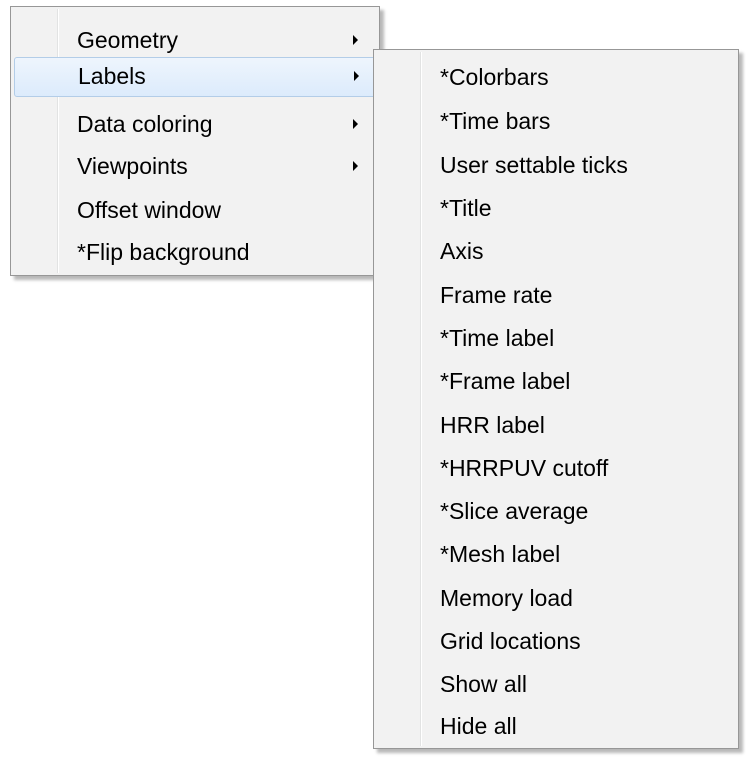 This screenshot has width=746, height=757. I want to click on menu-item-frame-rate: Frame rate, so click(556, 296).